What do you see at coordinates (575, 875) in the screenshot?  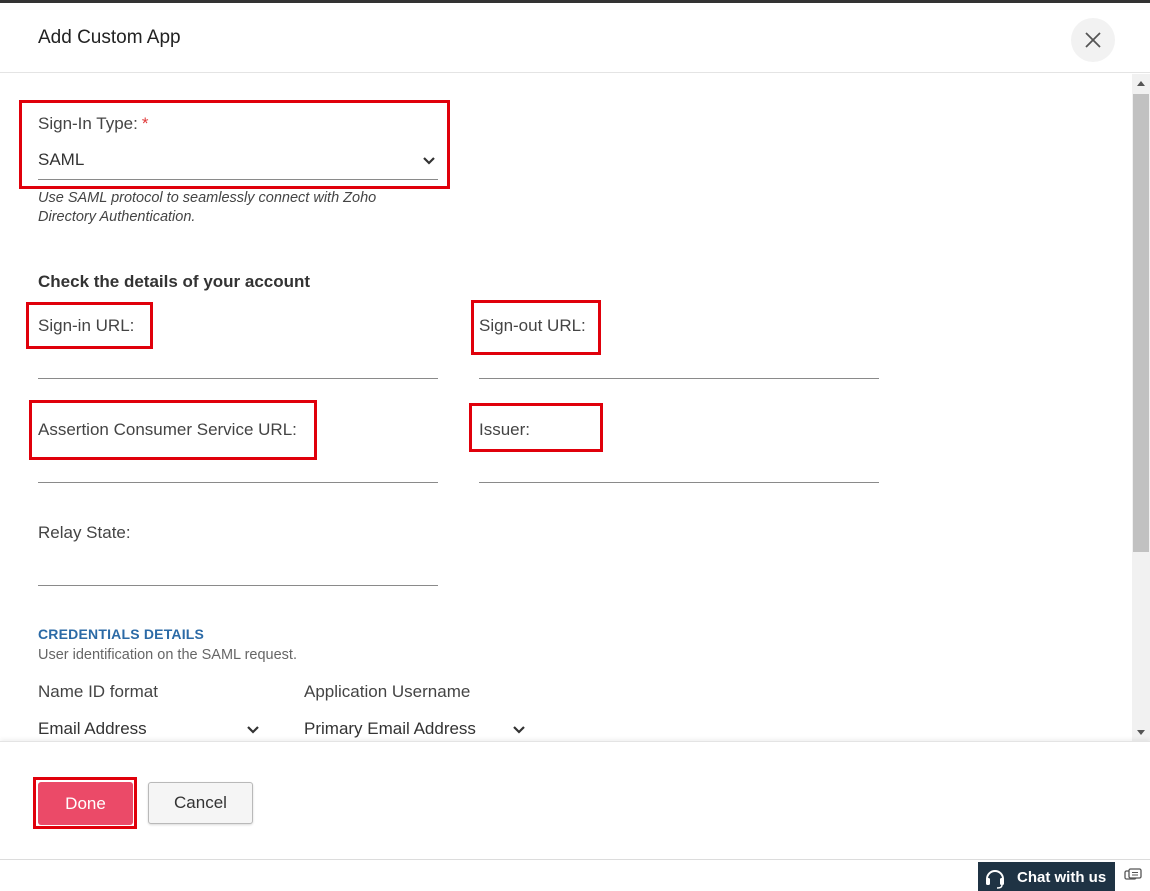 I see `bottom-bar: Chat with us` at bounding box center [575, 875].